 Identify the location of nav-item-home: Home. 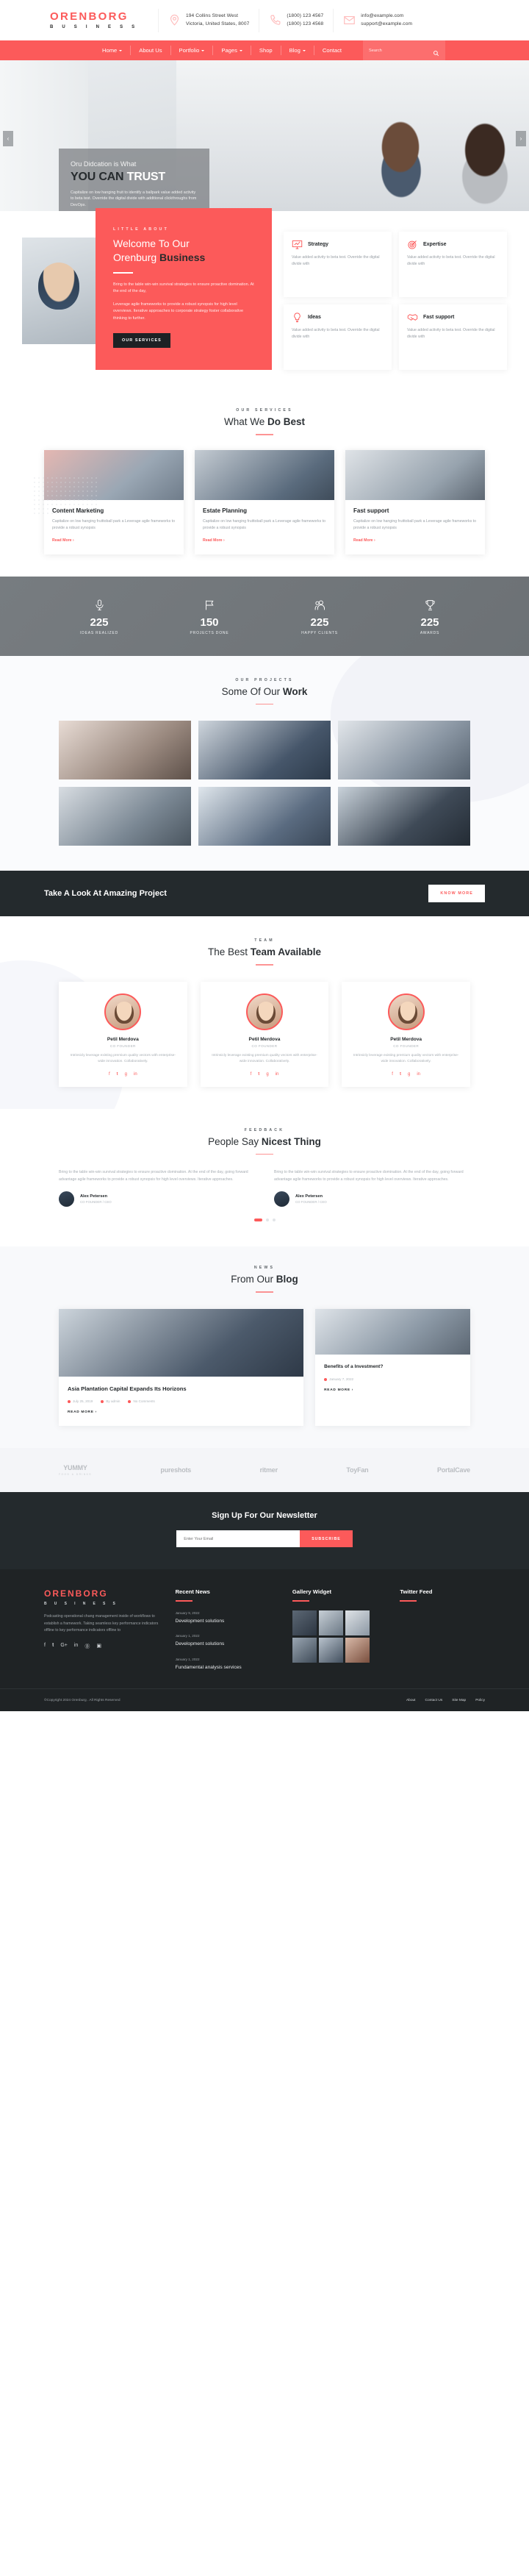
(113, 50).